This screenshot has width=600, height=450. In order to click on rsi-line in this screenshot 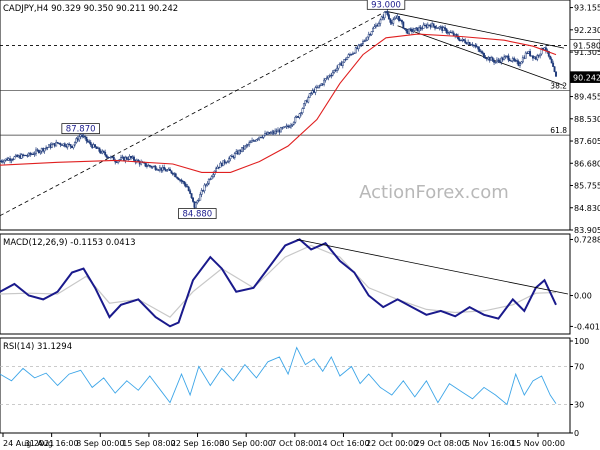, I will do `click(278, 376)`.